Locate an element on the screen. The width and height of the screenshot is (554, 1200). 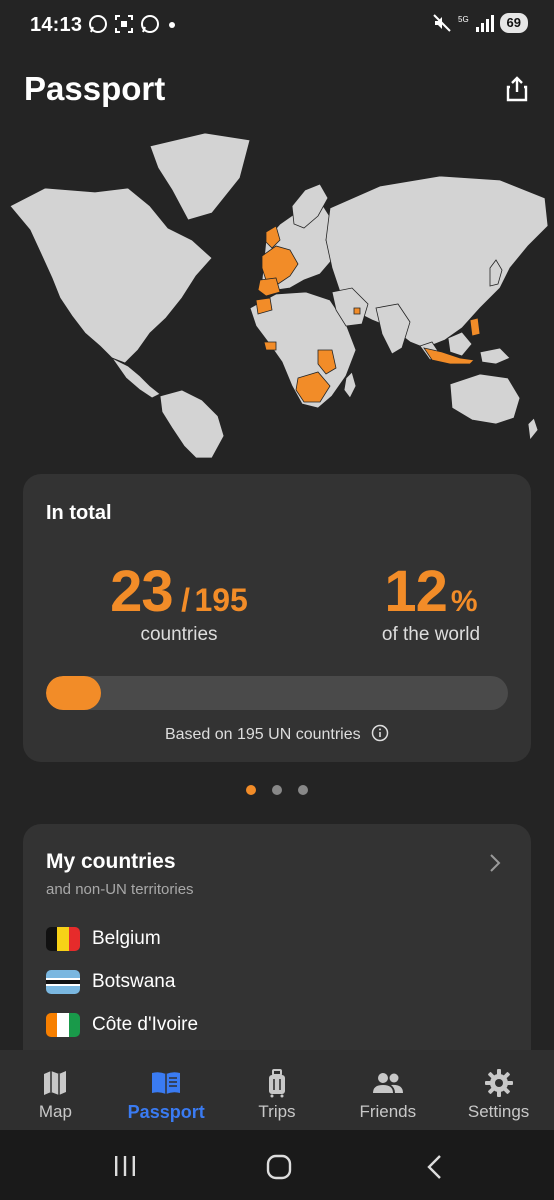
nav-label: Settings is located at coordinates (498, 1111).